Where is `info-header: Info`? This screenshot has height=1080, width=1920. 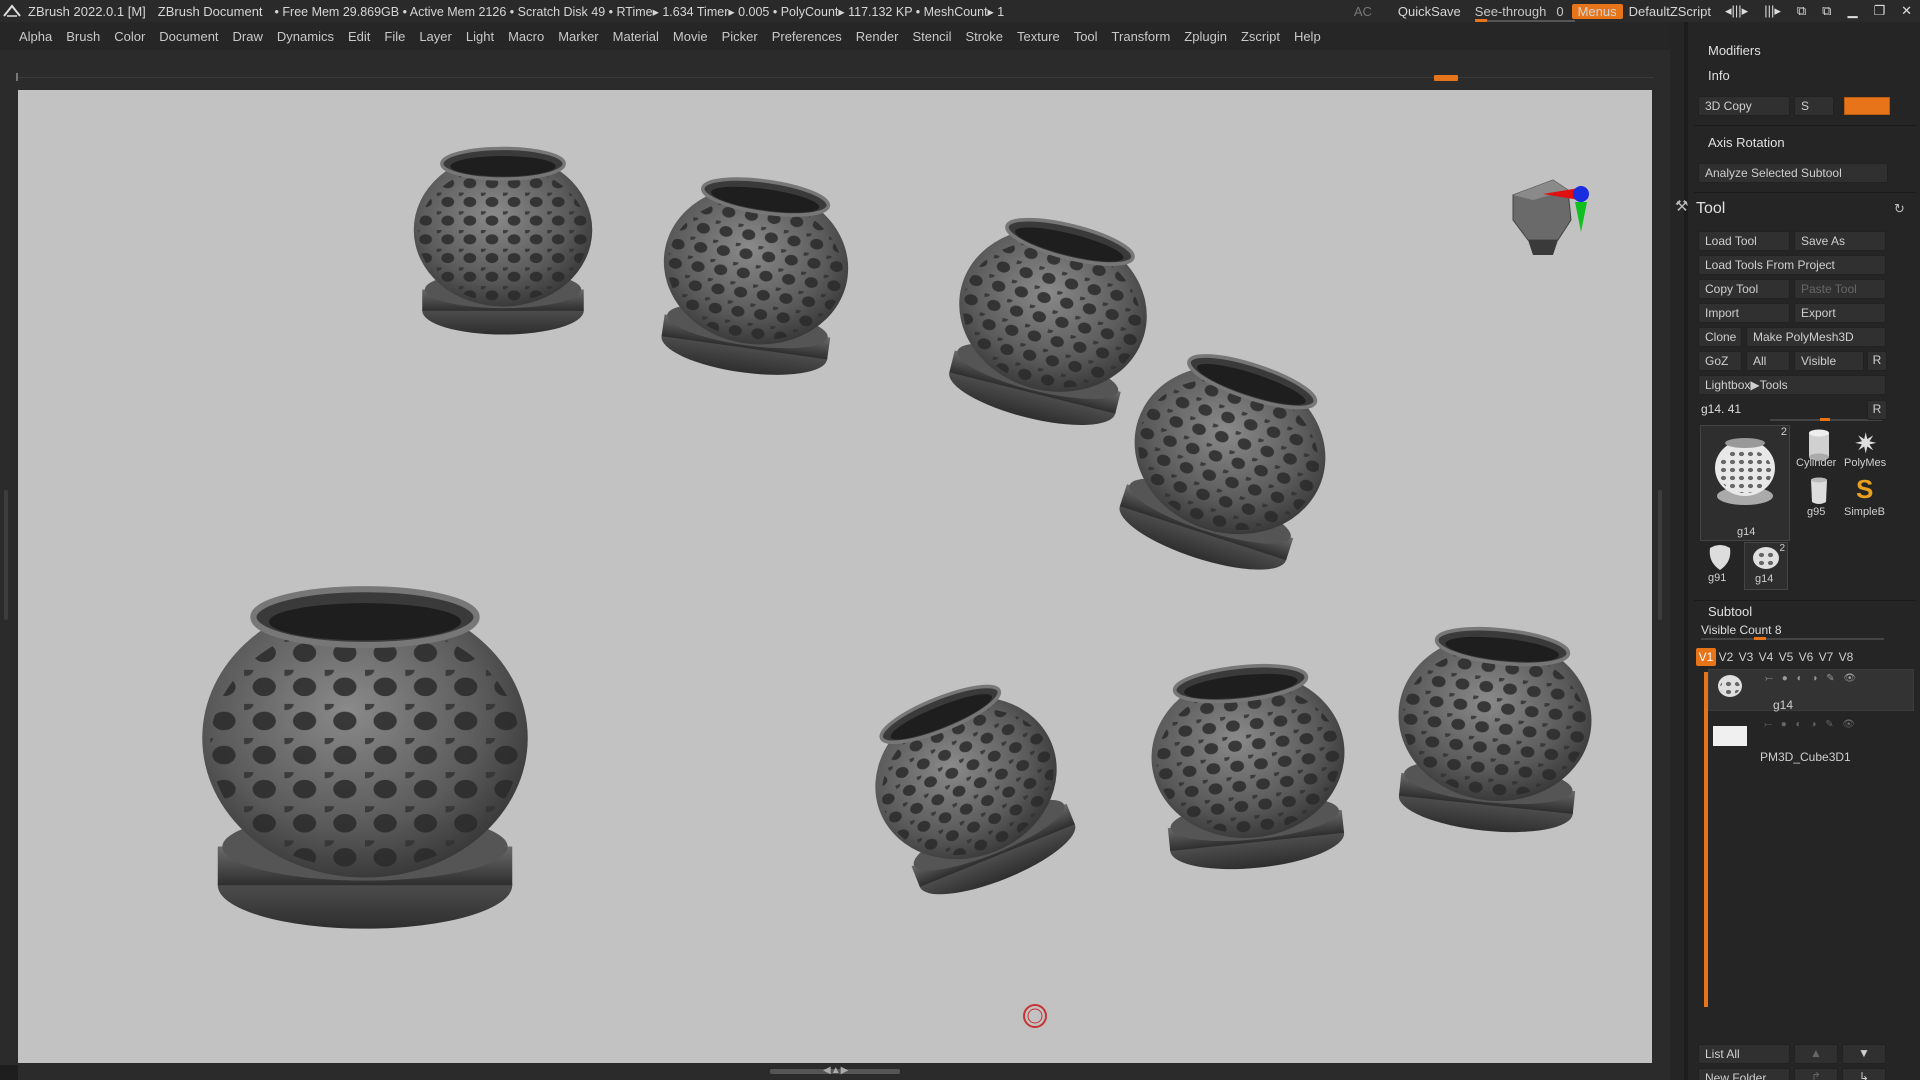 info-header: Info is located at coordinates (1719, 75).